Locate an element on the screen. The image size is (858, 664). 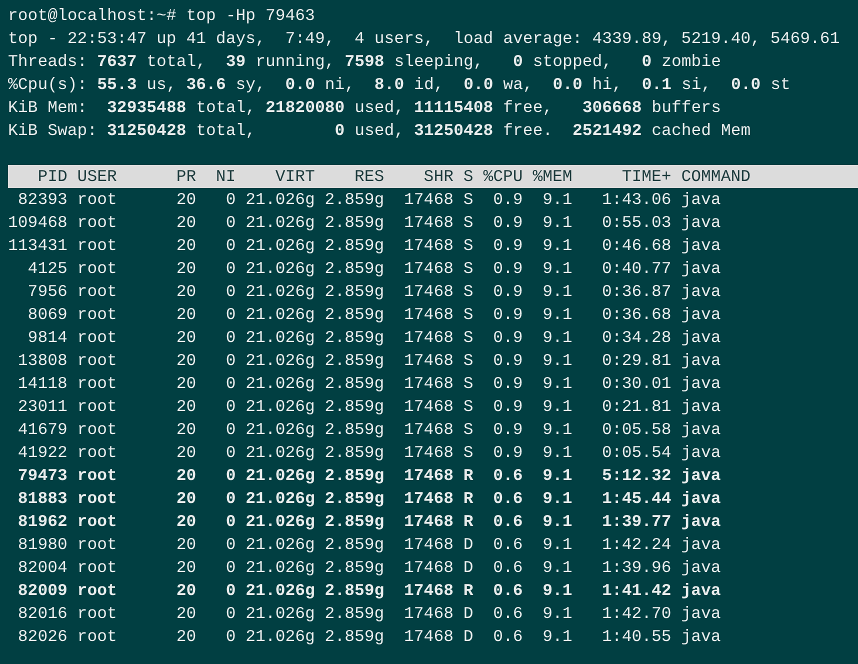
column-header: PR is located at coordinates (185, 177).